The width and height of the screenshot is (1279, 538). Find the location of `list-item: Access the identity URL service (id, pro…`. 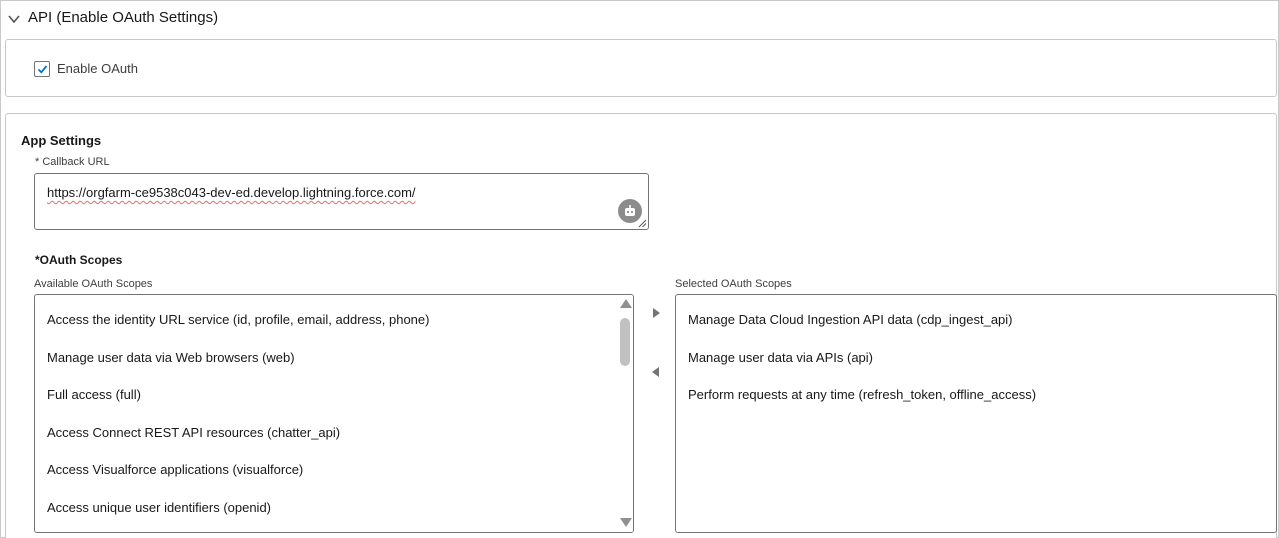

list-item: Access the identity URL service (id, pro… is located at coordinates (238, 319).